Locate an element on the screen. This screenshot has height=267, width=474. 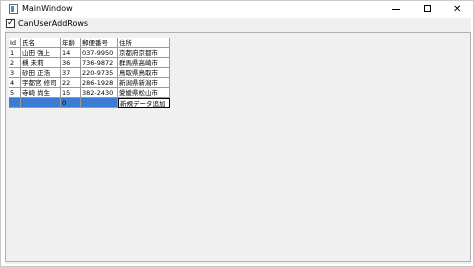
window-title: MainWindow is located at coordinates (47, 8).